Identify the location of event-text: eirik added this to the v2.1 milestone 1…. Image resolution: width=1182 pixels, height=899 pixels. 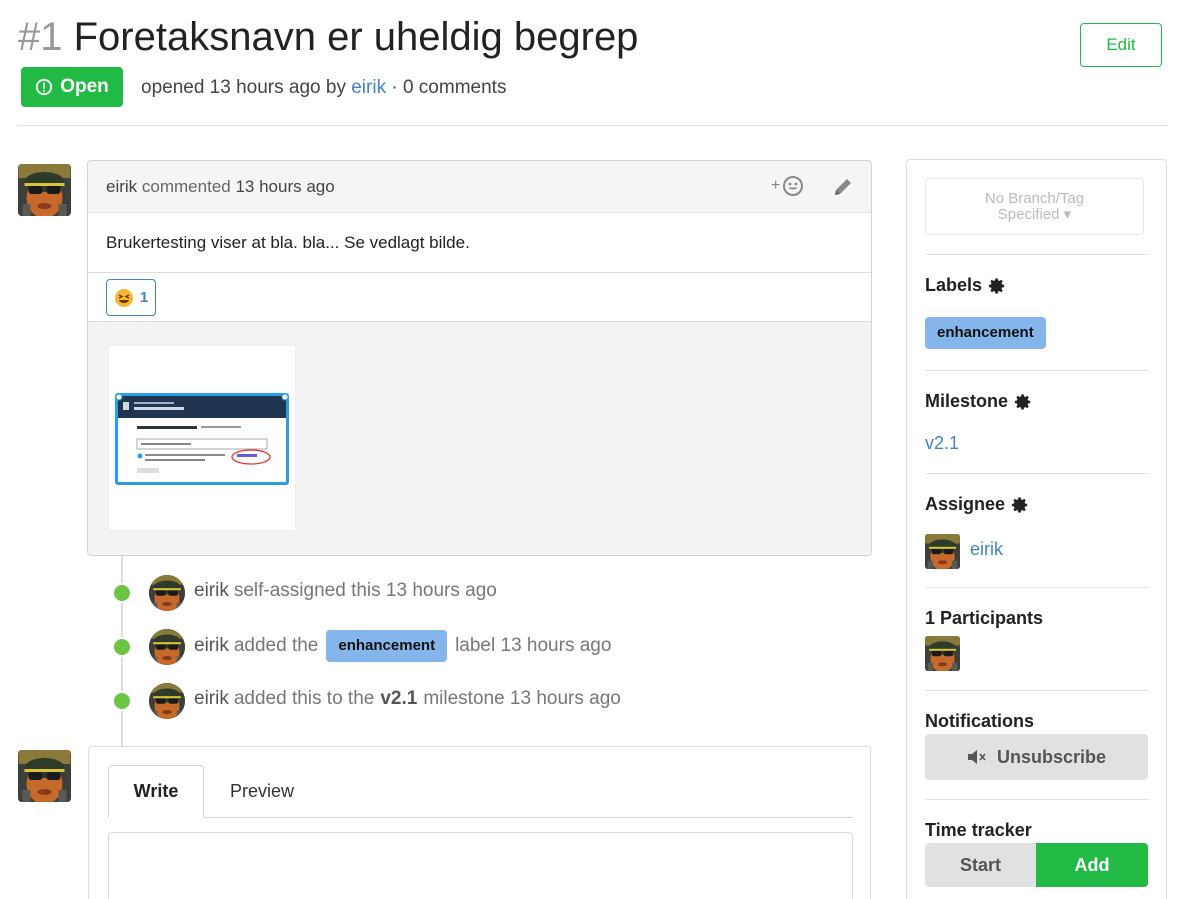
(407, 699).